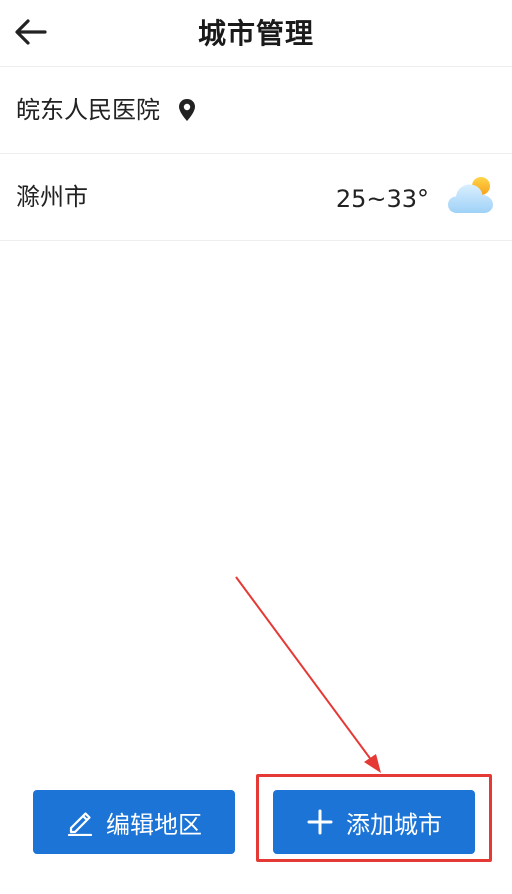 This screenshot has height=894, width=512. Describe the element at coordinates (374, 818) in the screenshot. I see `annotation-highlight-box` at that location.